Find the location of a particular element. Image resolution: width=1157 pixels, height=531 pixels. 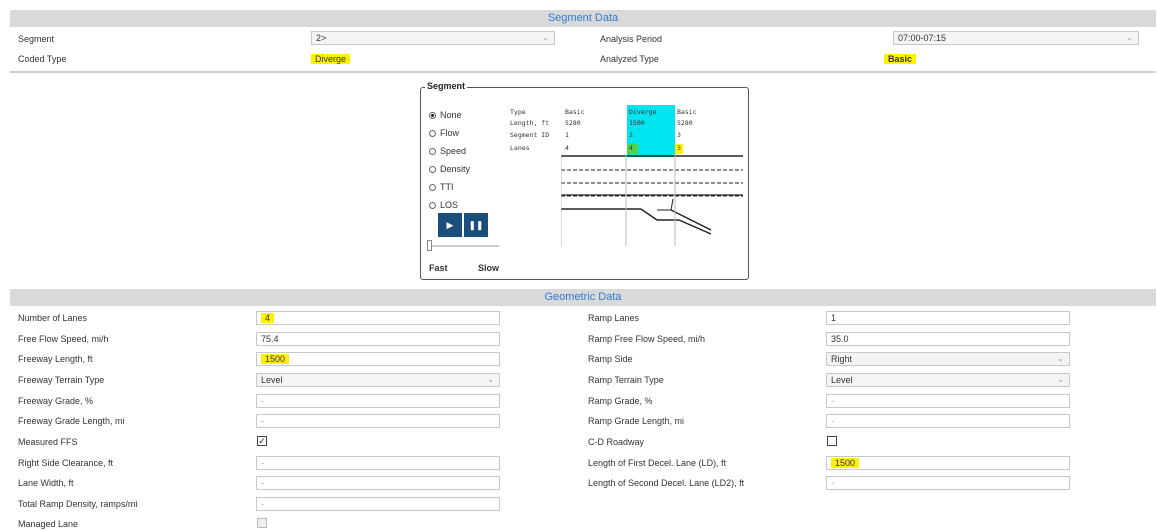

radio-los: LOS is located at coordinates (443, 205).